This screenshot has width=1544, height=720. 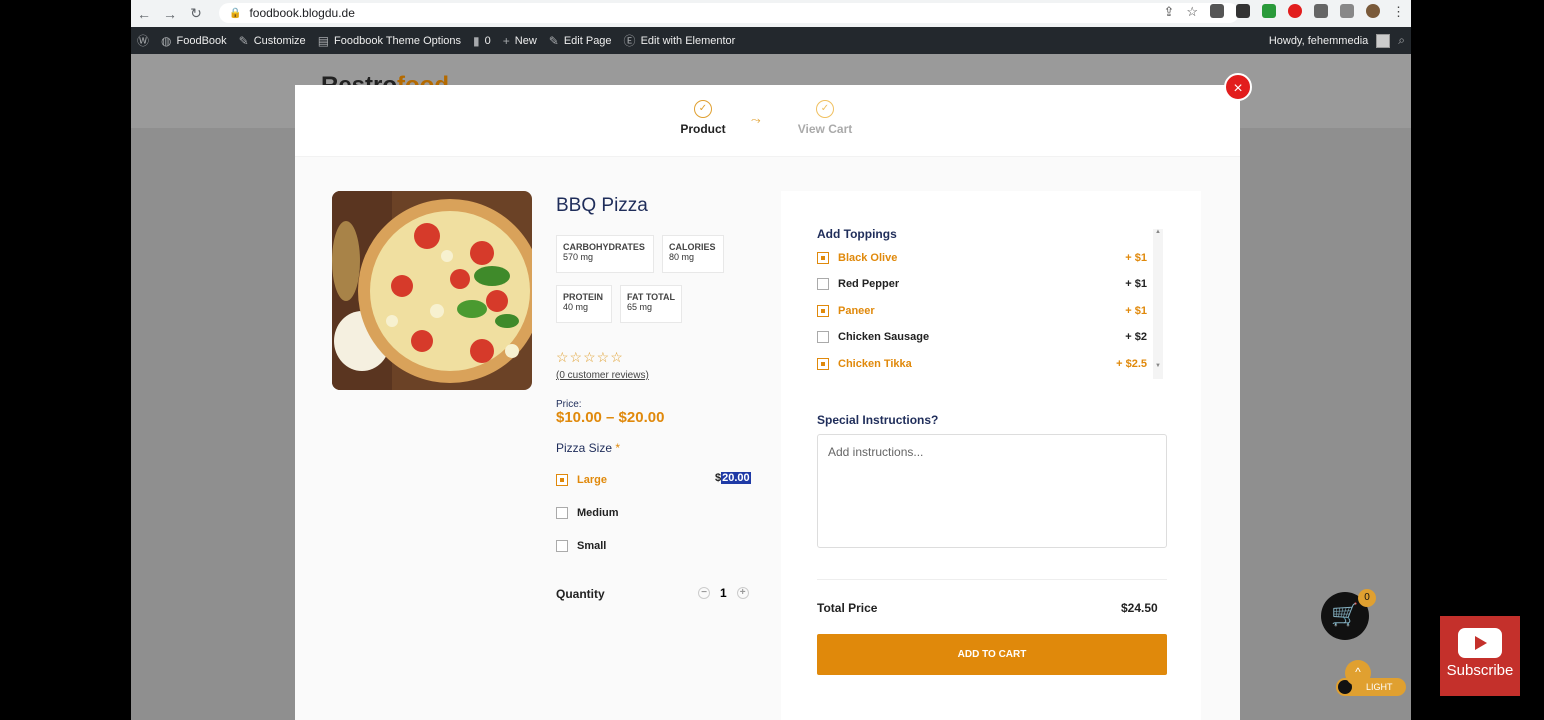 I want to click on instructions-title: Special Instructions?, so click(x=878, y=420).